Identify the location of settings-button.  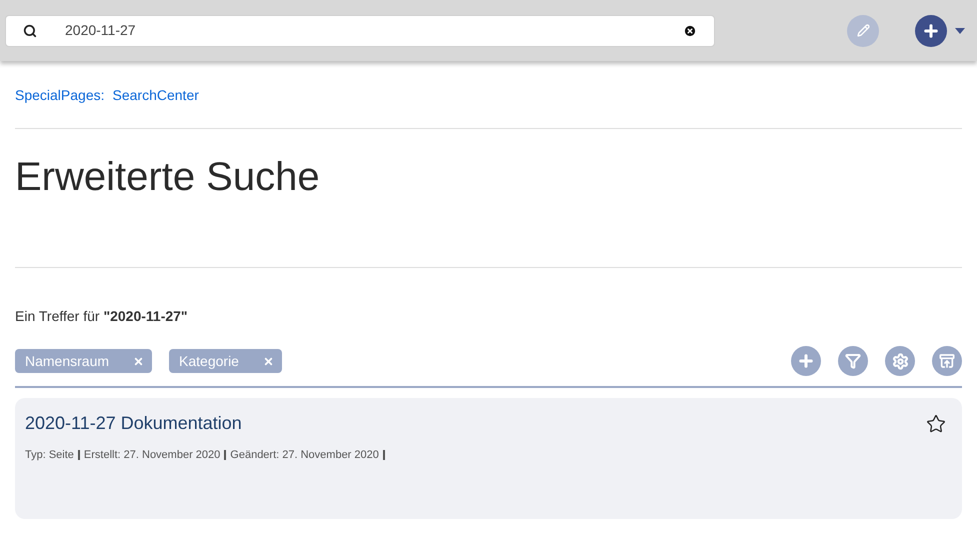
(900, 361).